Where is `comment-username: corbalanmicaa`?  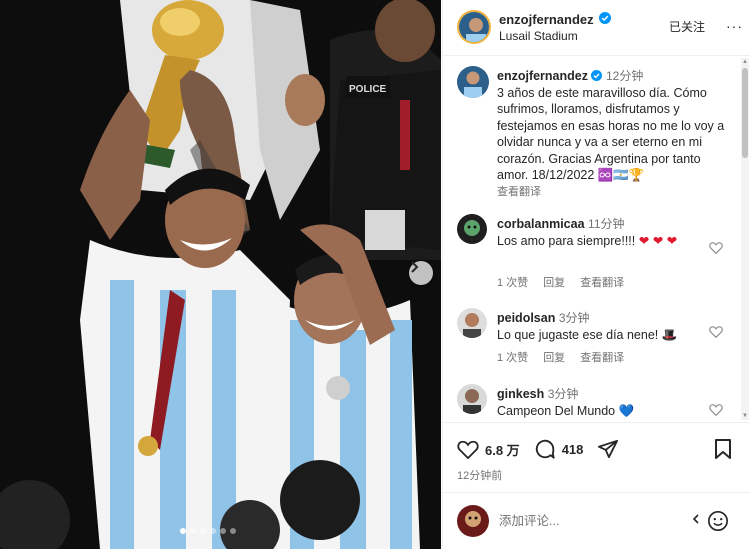
comment-username: corbalanmicaa is located at coordinates (541, 224).